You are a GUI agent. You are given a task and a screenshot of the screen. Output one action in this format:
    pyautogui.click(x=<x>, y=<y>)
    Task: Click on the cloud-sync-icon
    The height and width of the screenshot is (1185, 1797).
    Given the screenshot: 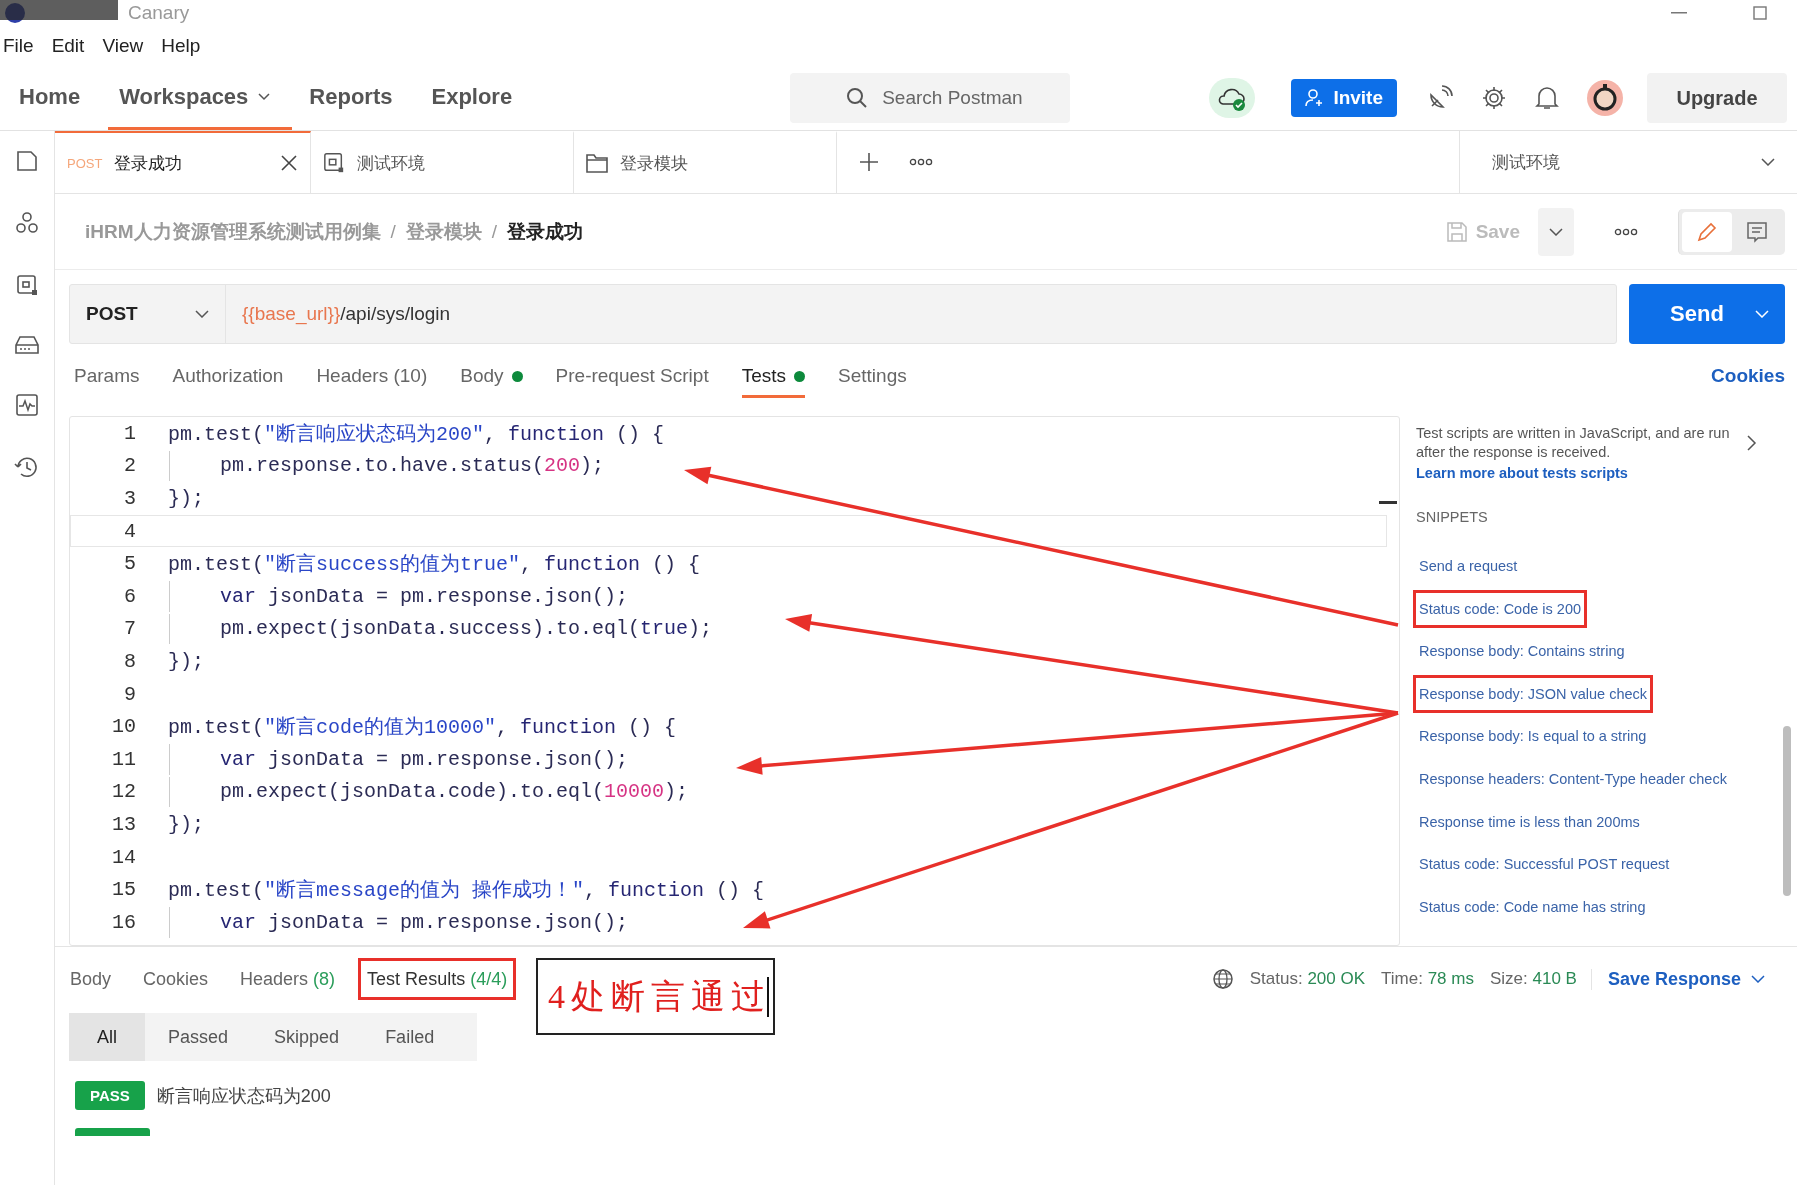 What is the action you would take?
    pyautogui.click(x=1232, y=98)
    